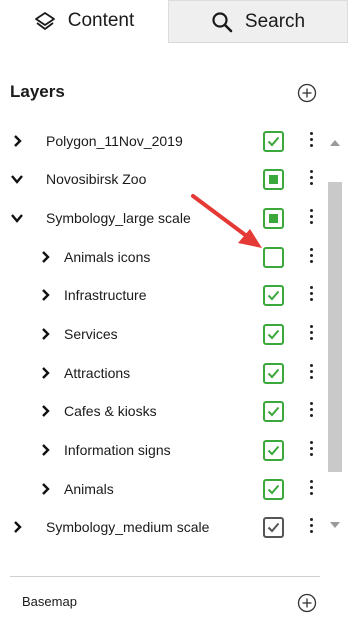 This screenshot has width=358, height=626. Describe the element at coordinates (222, 21) in the screenshot. I see `search-icon` at that location.